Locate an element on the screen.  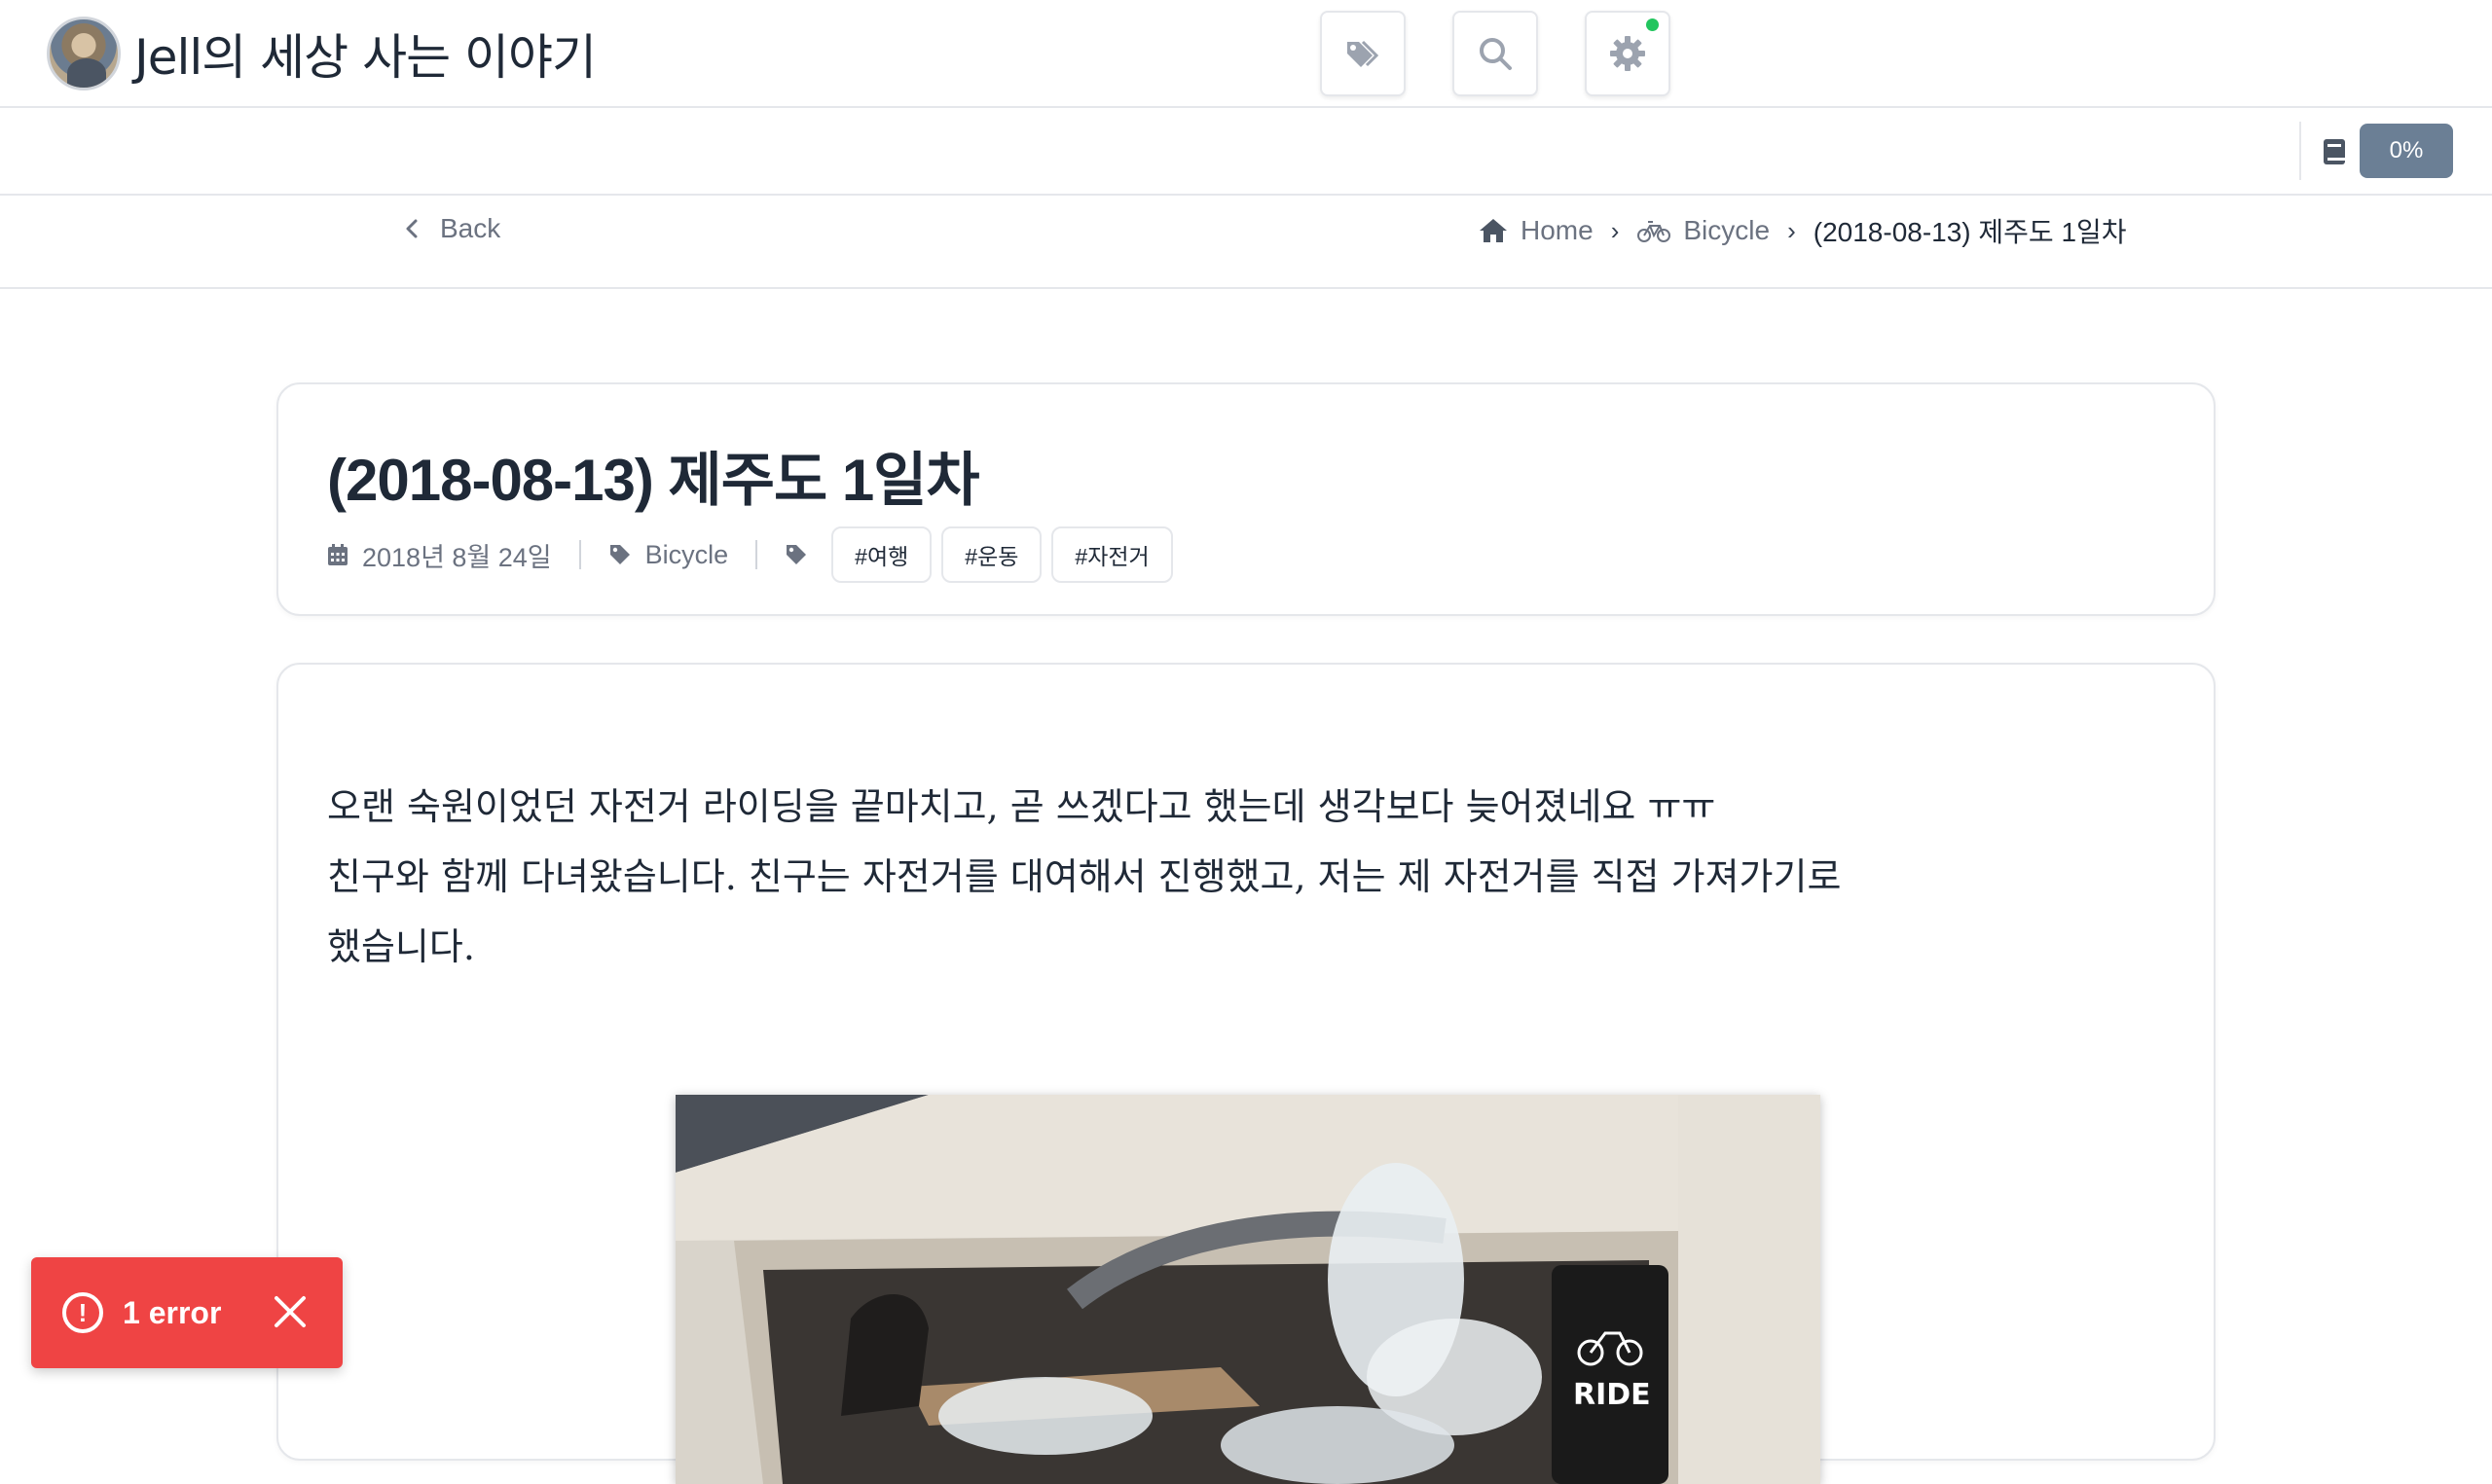
tag-chip: #자전거 is located at coordinates (1112, 555).